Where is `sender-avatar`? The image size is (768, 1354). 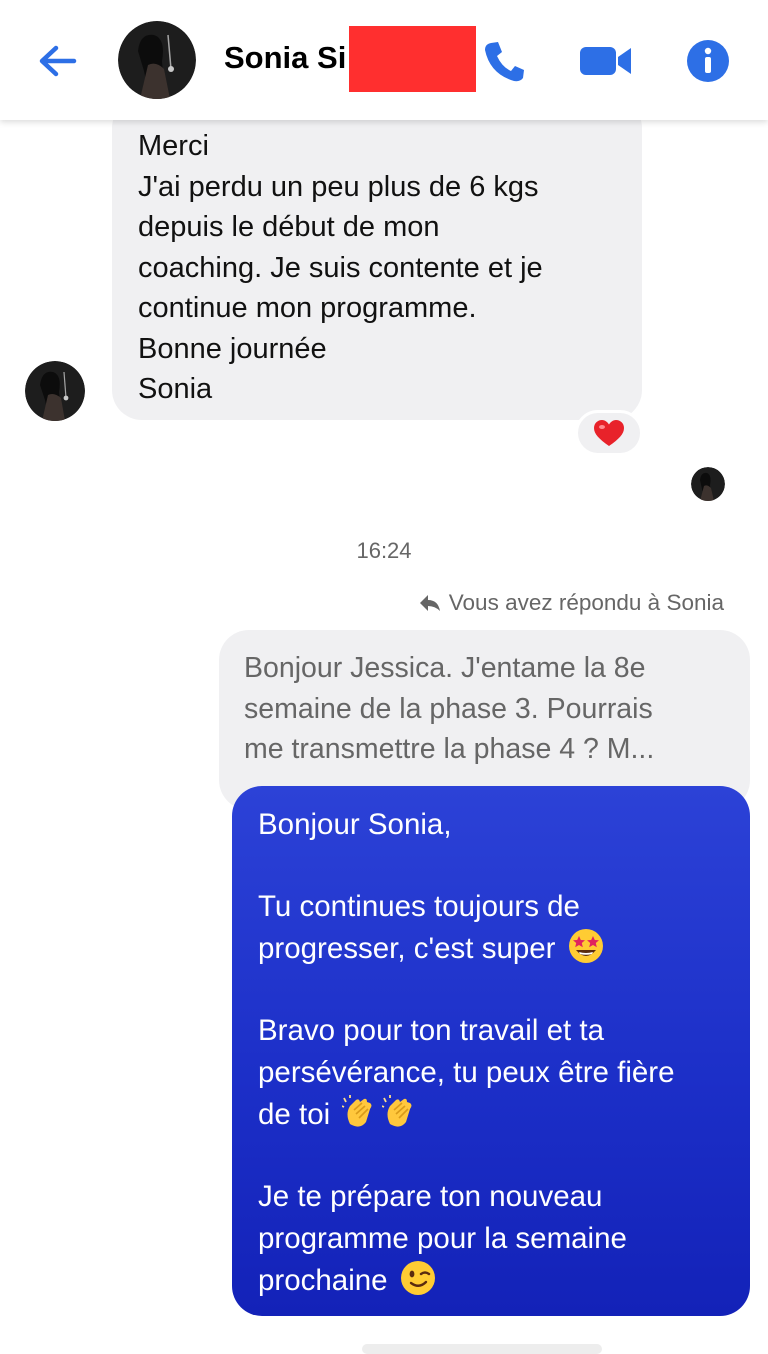 sender-avatar is located at coordinates (55, 391).